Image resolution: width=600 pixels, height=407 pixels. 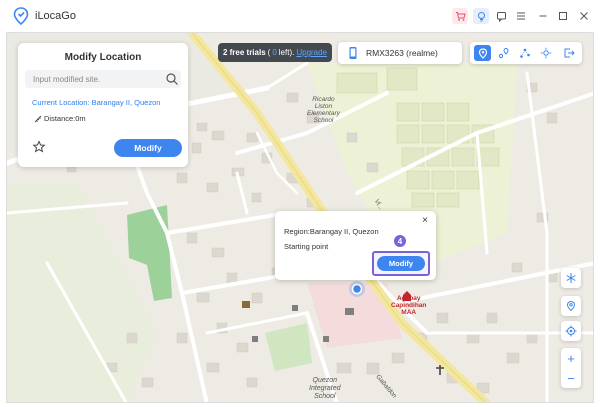 I want to click on maximize-icon, so click(x=563, y=16).